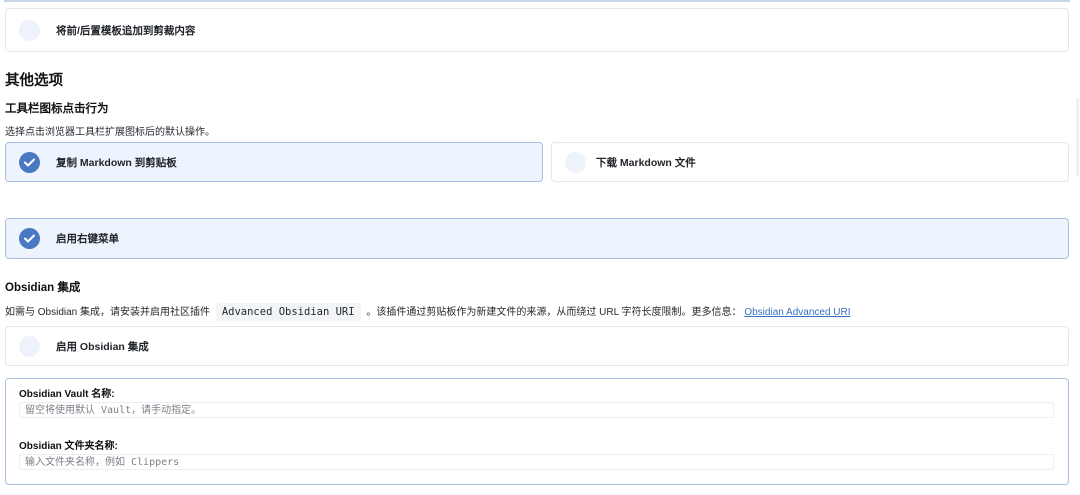 The width and height of the screenshot is (1080, 495). What do you see at coordinates (110, 132) in the screenshot?
I see `toolbar-action-description: 选择点击浏览器工具栏扩展图标后的默认操作。` at bounding box center [110, 132].